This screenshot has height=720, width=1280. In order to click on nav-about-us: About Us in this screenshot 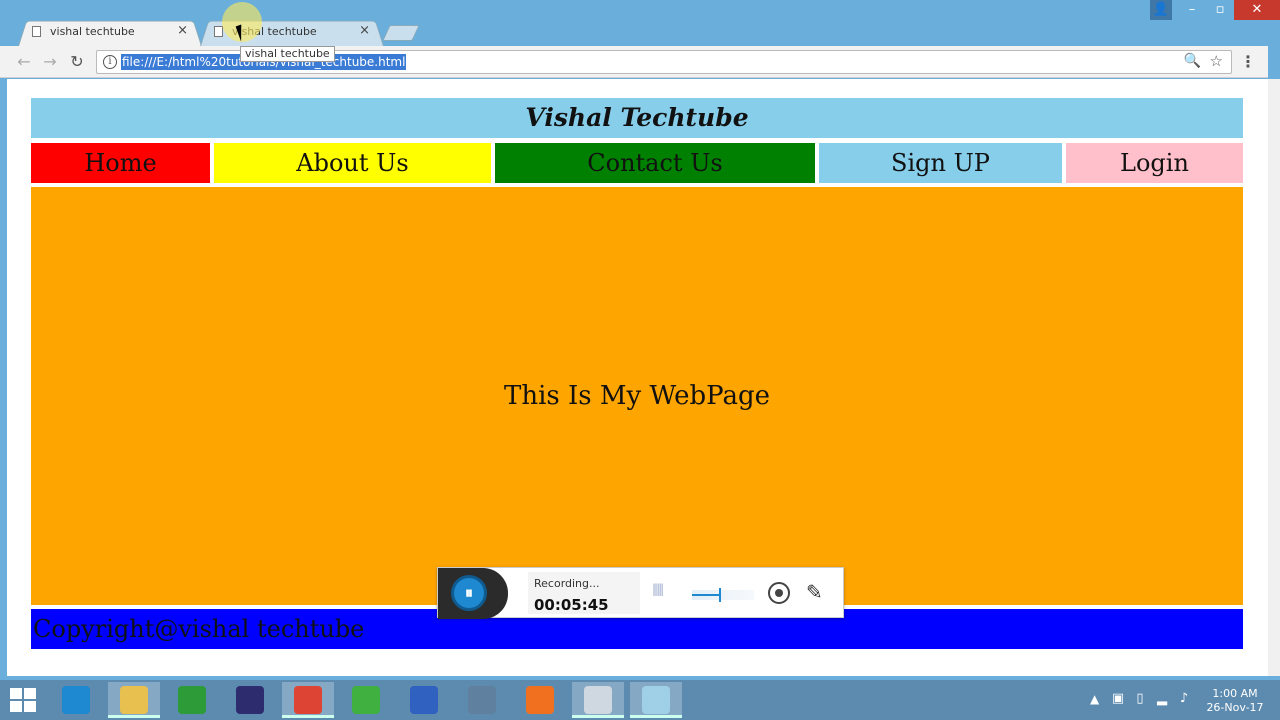, I will do `click(352, 163)`.